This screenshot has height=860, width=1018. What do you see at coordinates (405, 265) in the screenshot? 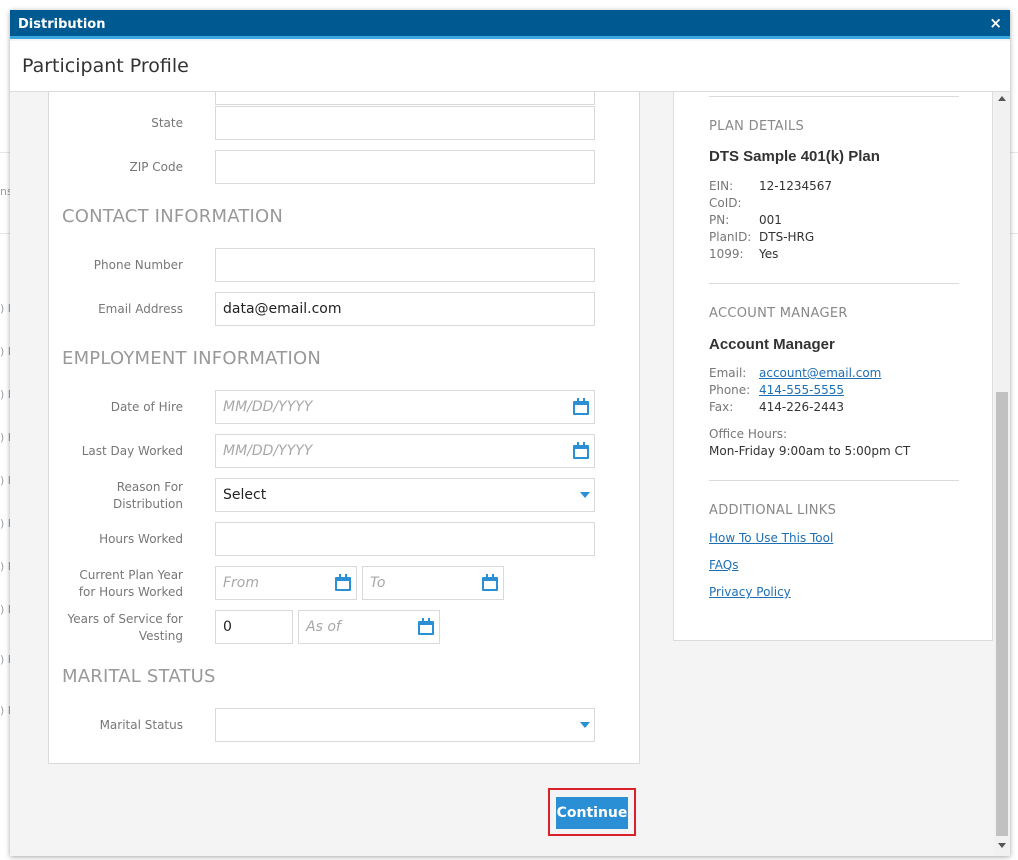
I see `phone-field` at bounding box center [405, 265].